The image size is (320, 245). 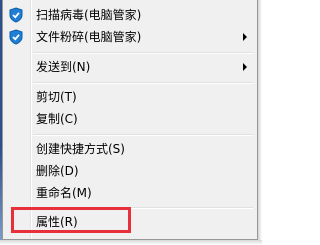 I want to click on menu-item-create-shortcut: 创建快捷方式(S), so click(x=130, y=149).